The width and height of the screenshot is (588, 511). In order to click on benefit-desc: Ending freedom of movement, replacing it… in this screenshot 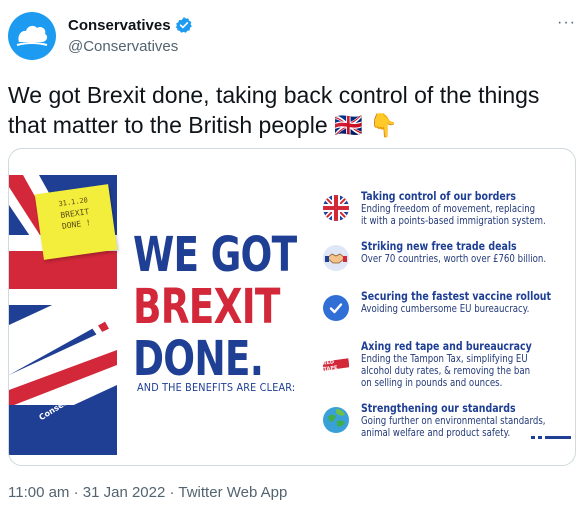, I will do `click(455, 215)`.